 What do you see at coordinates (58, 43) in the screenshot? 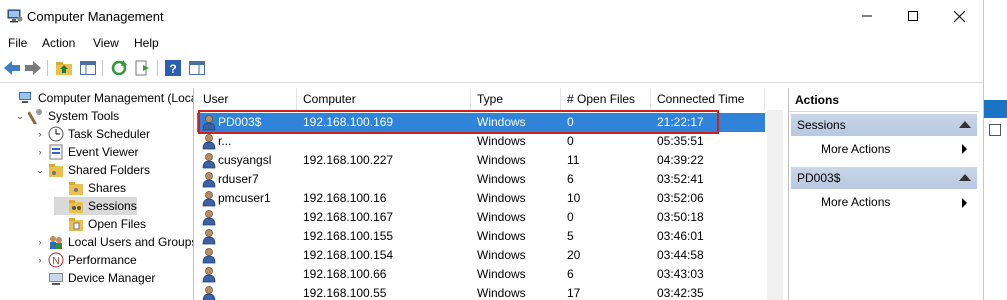
I see `menu-action: Action` at bounding box center [58, 43].